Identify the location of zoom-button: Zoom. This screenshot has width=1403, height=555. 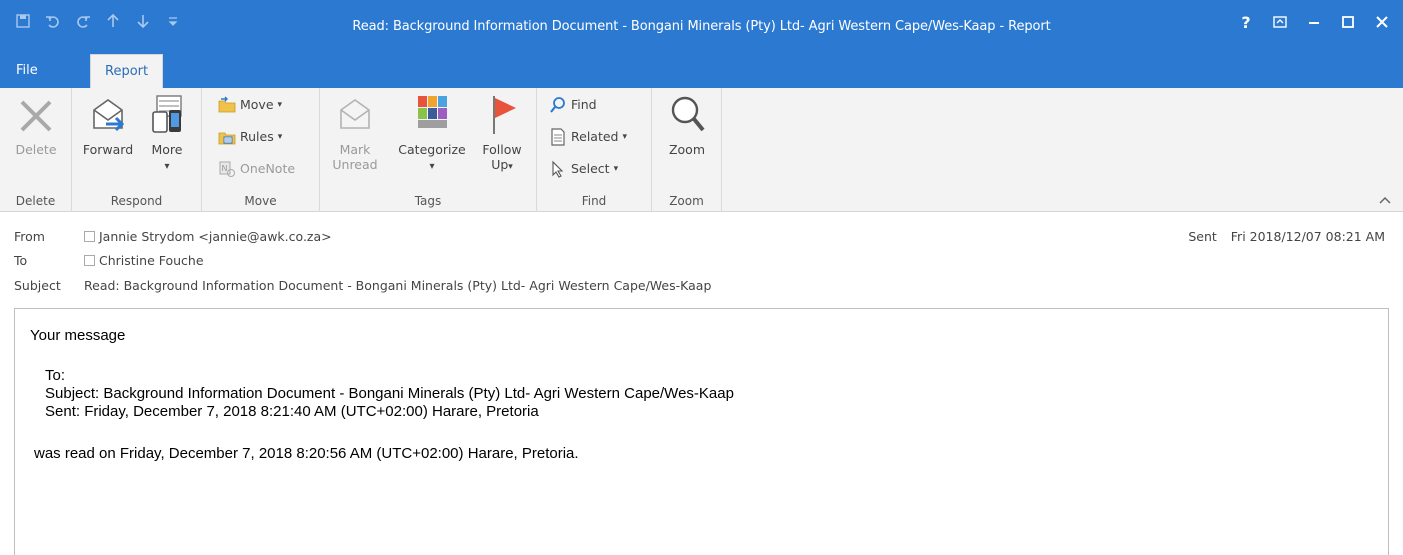
(687, 124).